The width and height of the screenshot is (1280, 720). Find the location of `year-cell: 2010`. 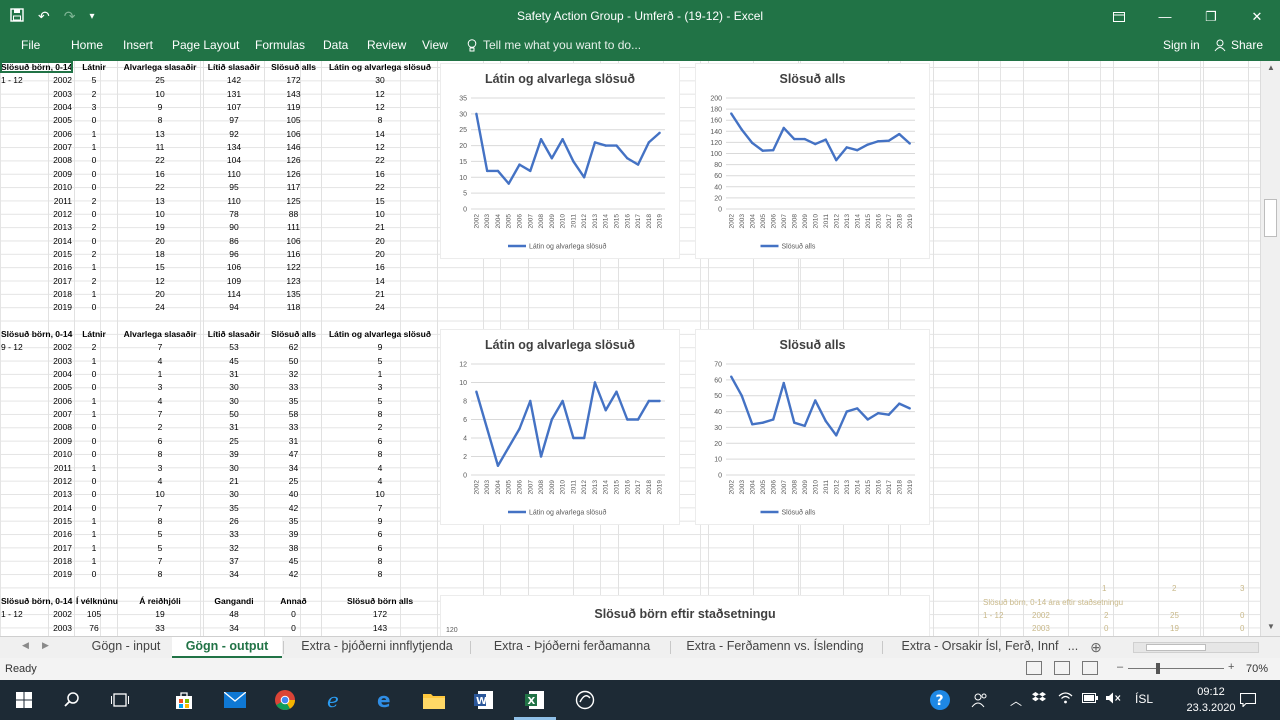

year-cell: 2010 is located at coordinates (61, 187).